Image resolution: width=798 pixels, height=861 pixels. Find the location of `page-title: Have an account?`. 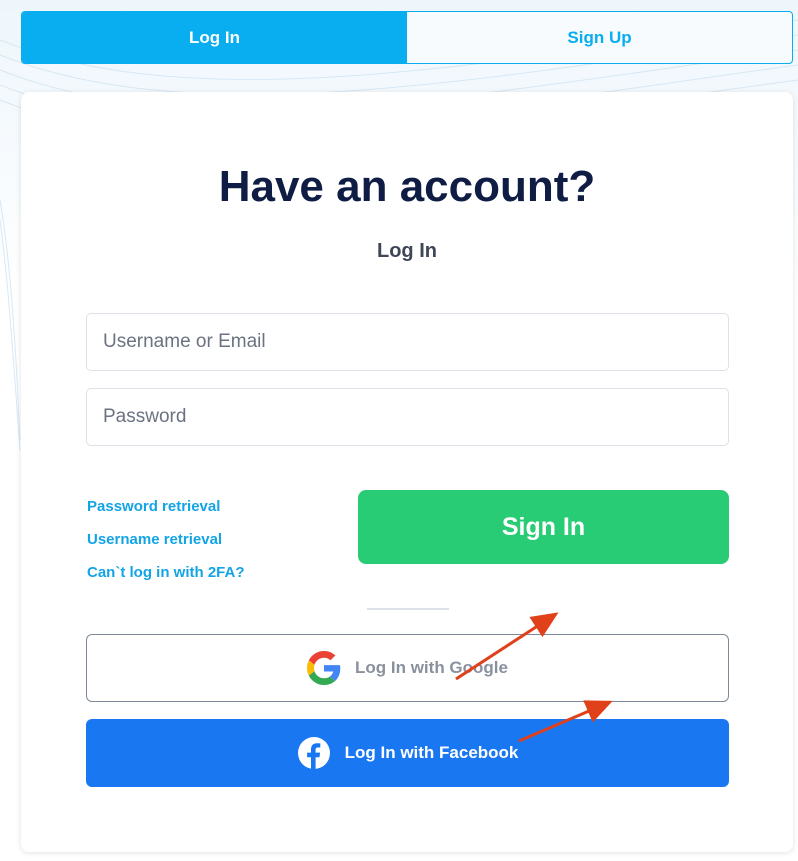

page-title: Have an account? is located at coordinates (407, 186).